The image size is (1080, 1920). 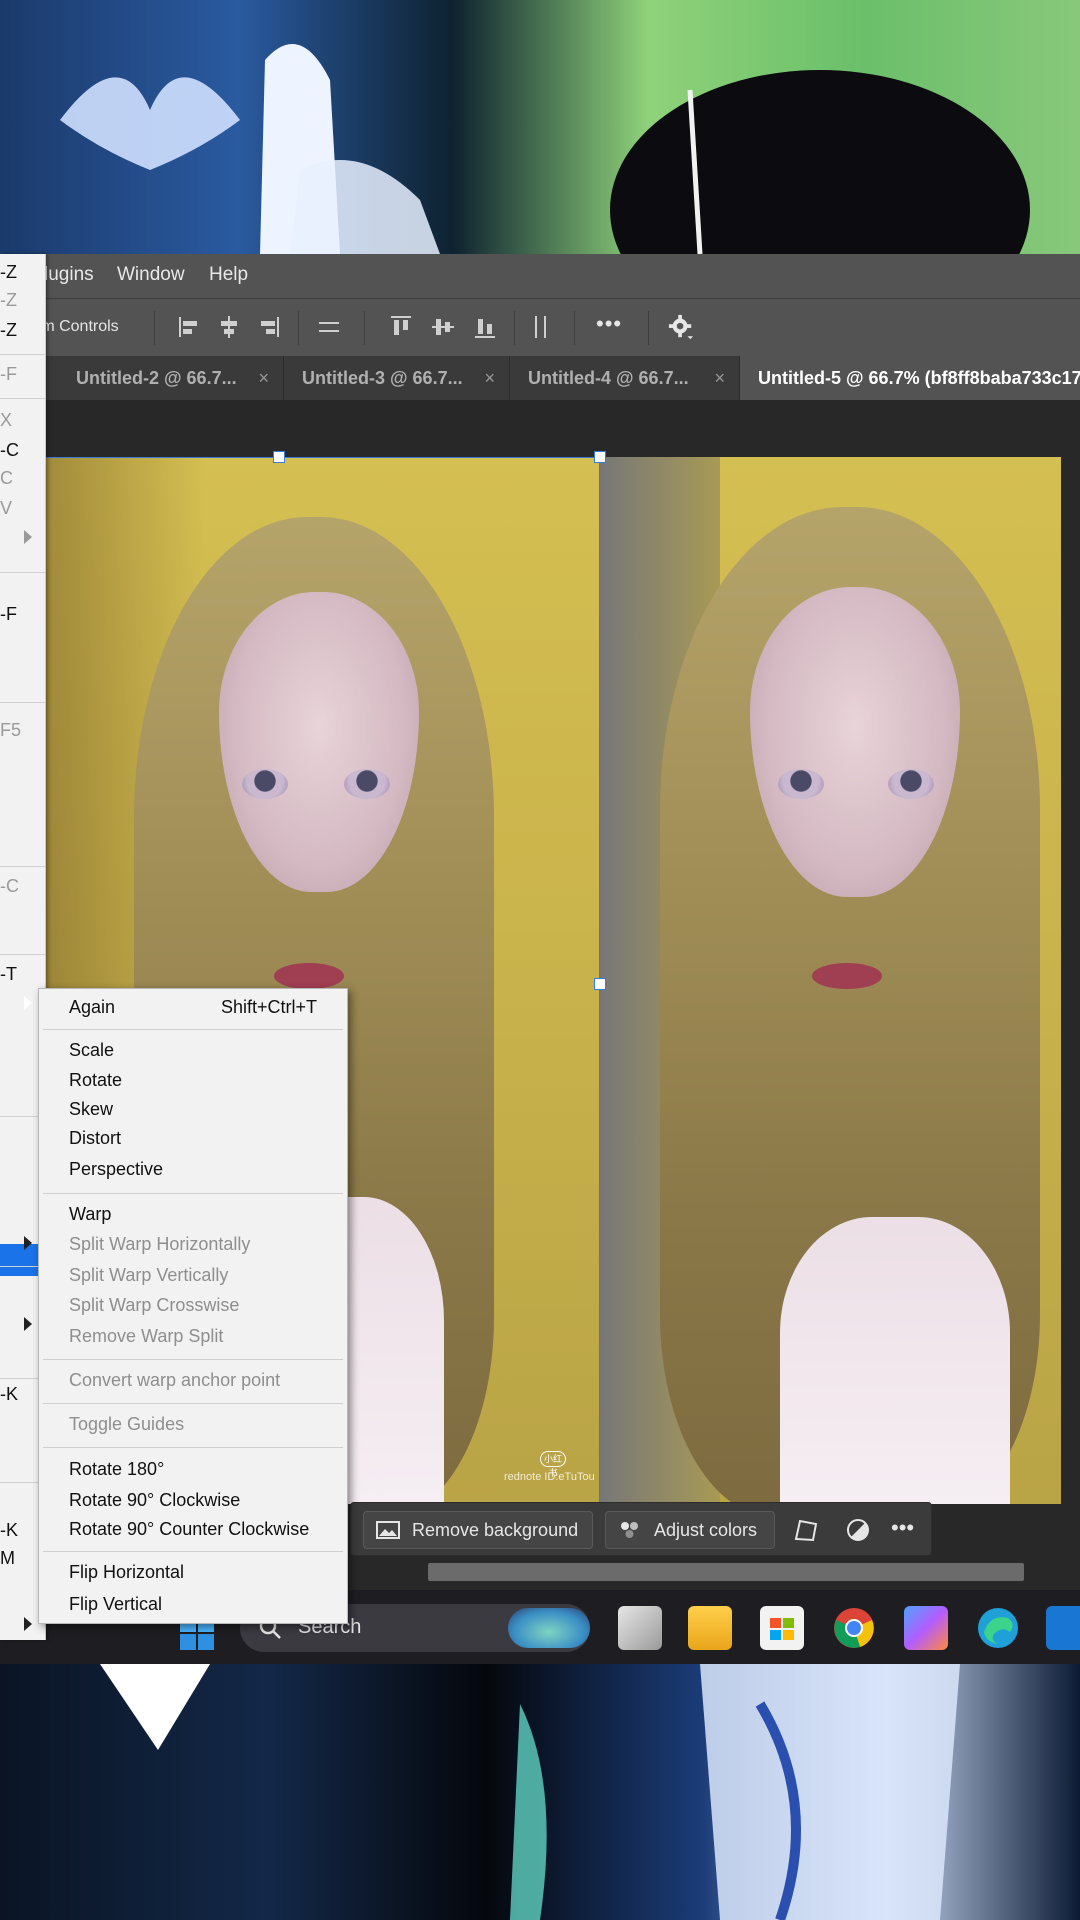 I want to click on menu-item-skew: Skew, so click(x=91, y=1109).